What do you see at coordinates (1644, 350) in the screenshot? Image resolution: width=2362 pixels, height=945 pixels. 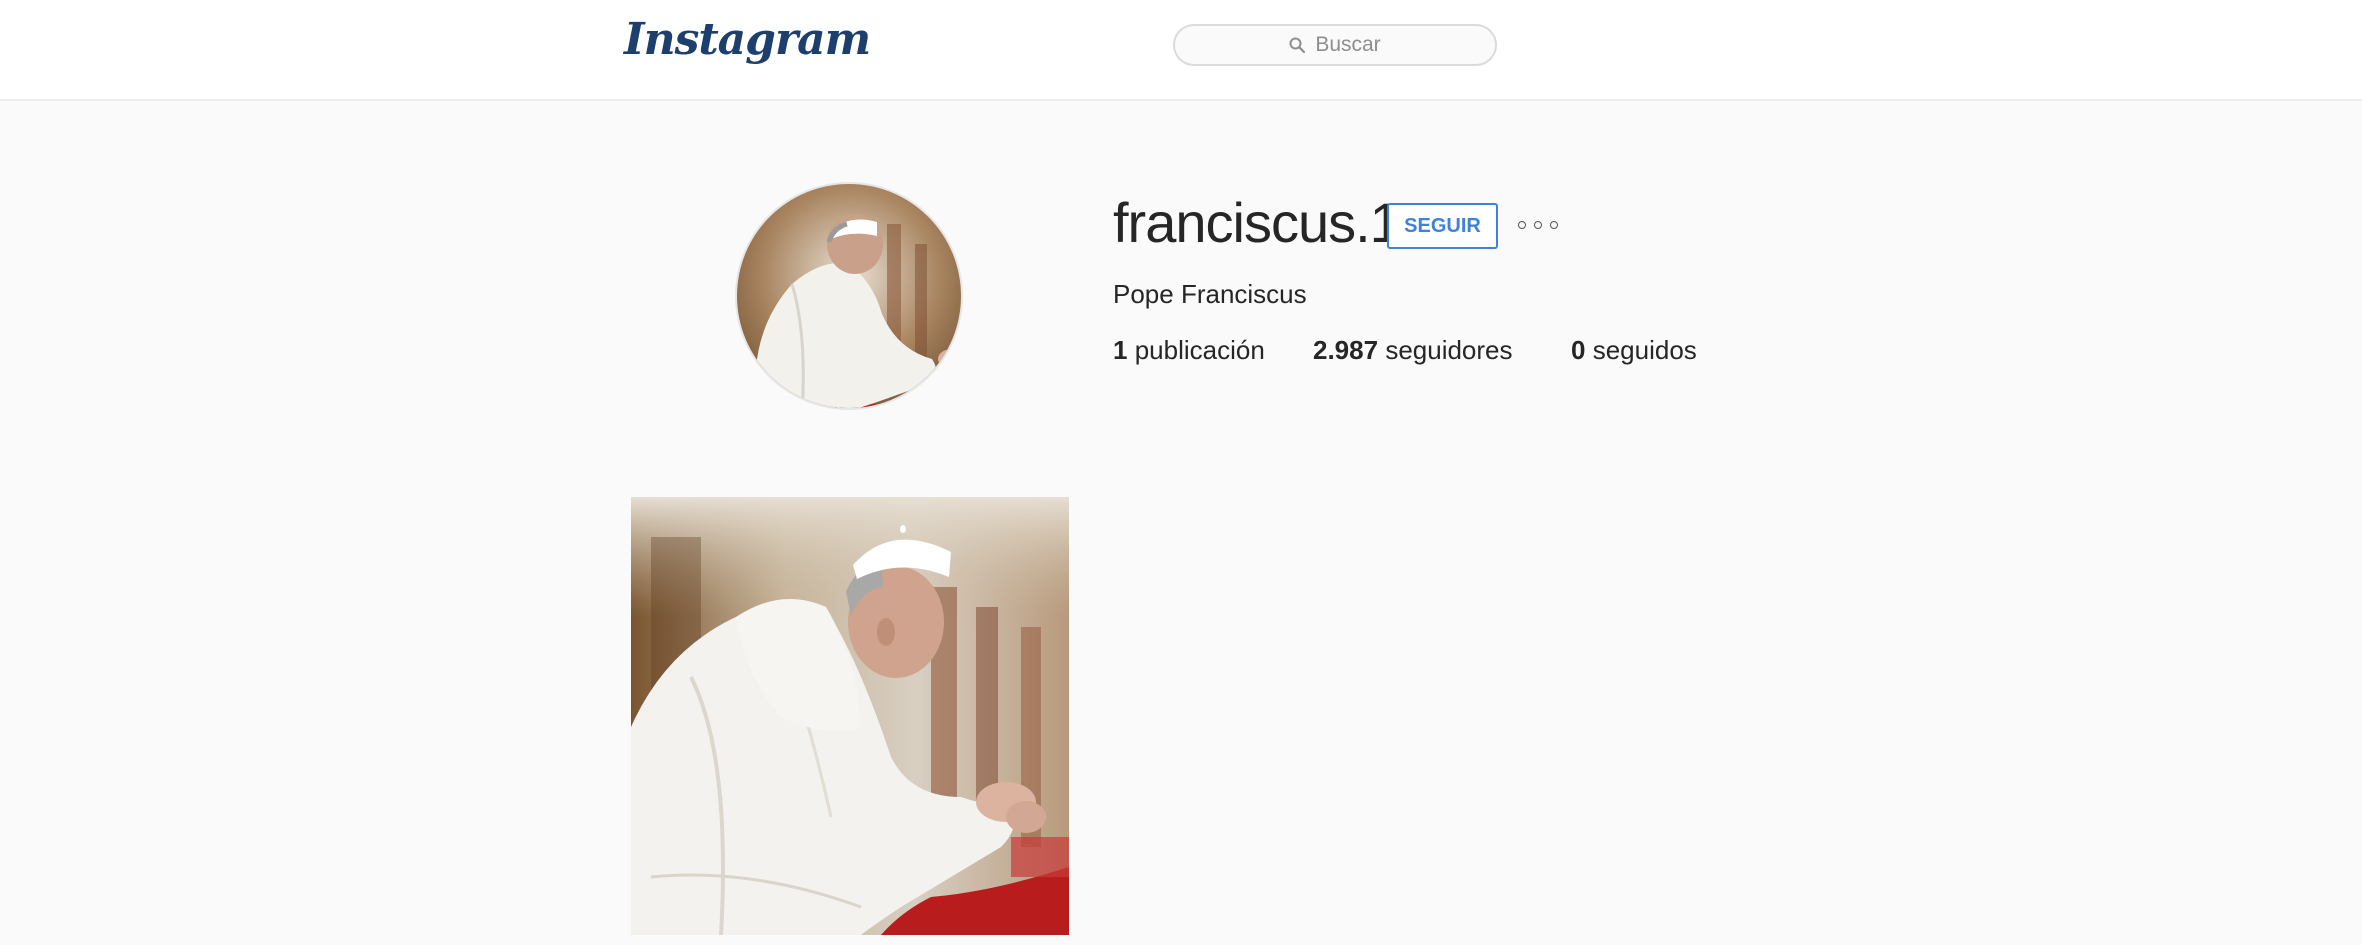 I see `following-count-label: seguidos` at bounding box center [1644, 350].